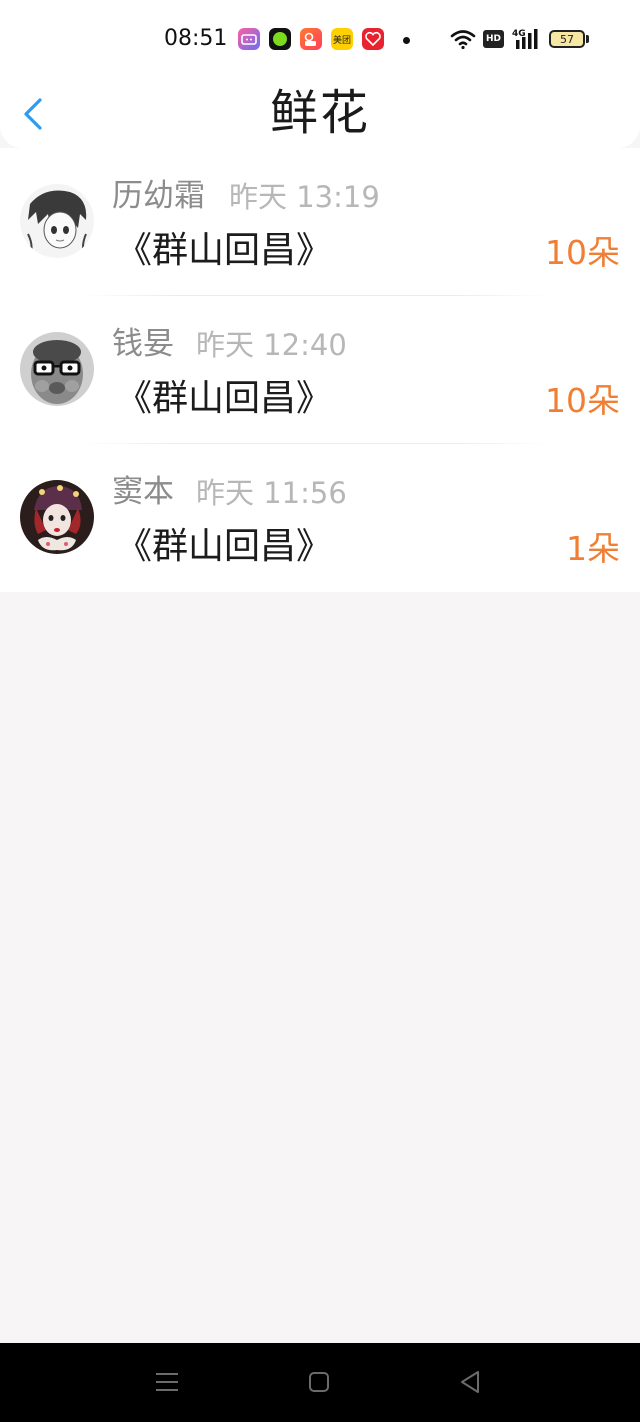 The width and height of the screenshot is (640, 1422). I want to click on signal-icon: 4G, so click(525, 39).